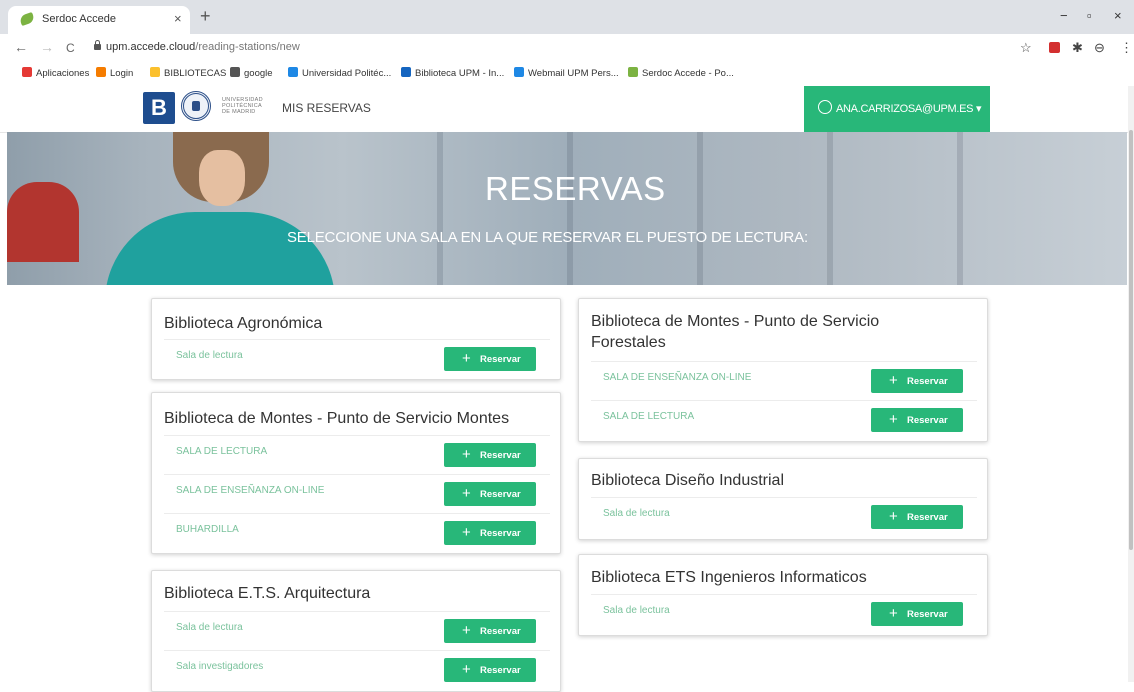 This screenshot has height=692, width=1134. Describe the element at coordinates (1131, 340) in the screenshot. I see `scrollbar-thumb` at that location.